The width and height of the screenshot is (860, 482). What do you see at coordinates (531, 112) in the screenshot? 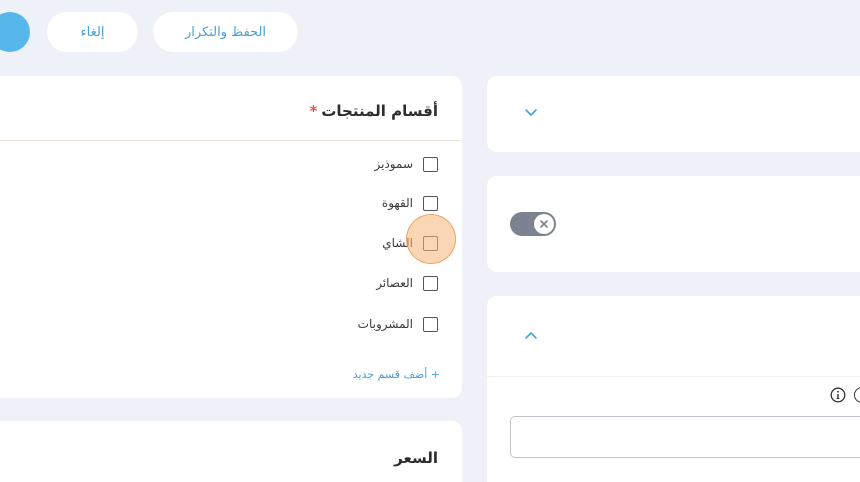
I see `chevron-down-icon` at bounding box center [531, 112].